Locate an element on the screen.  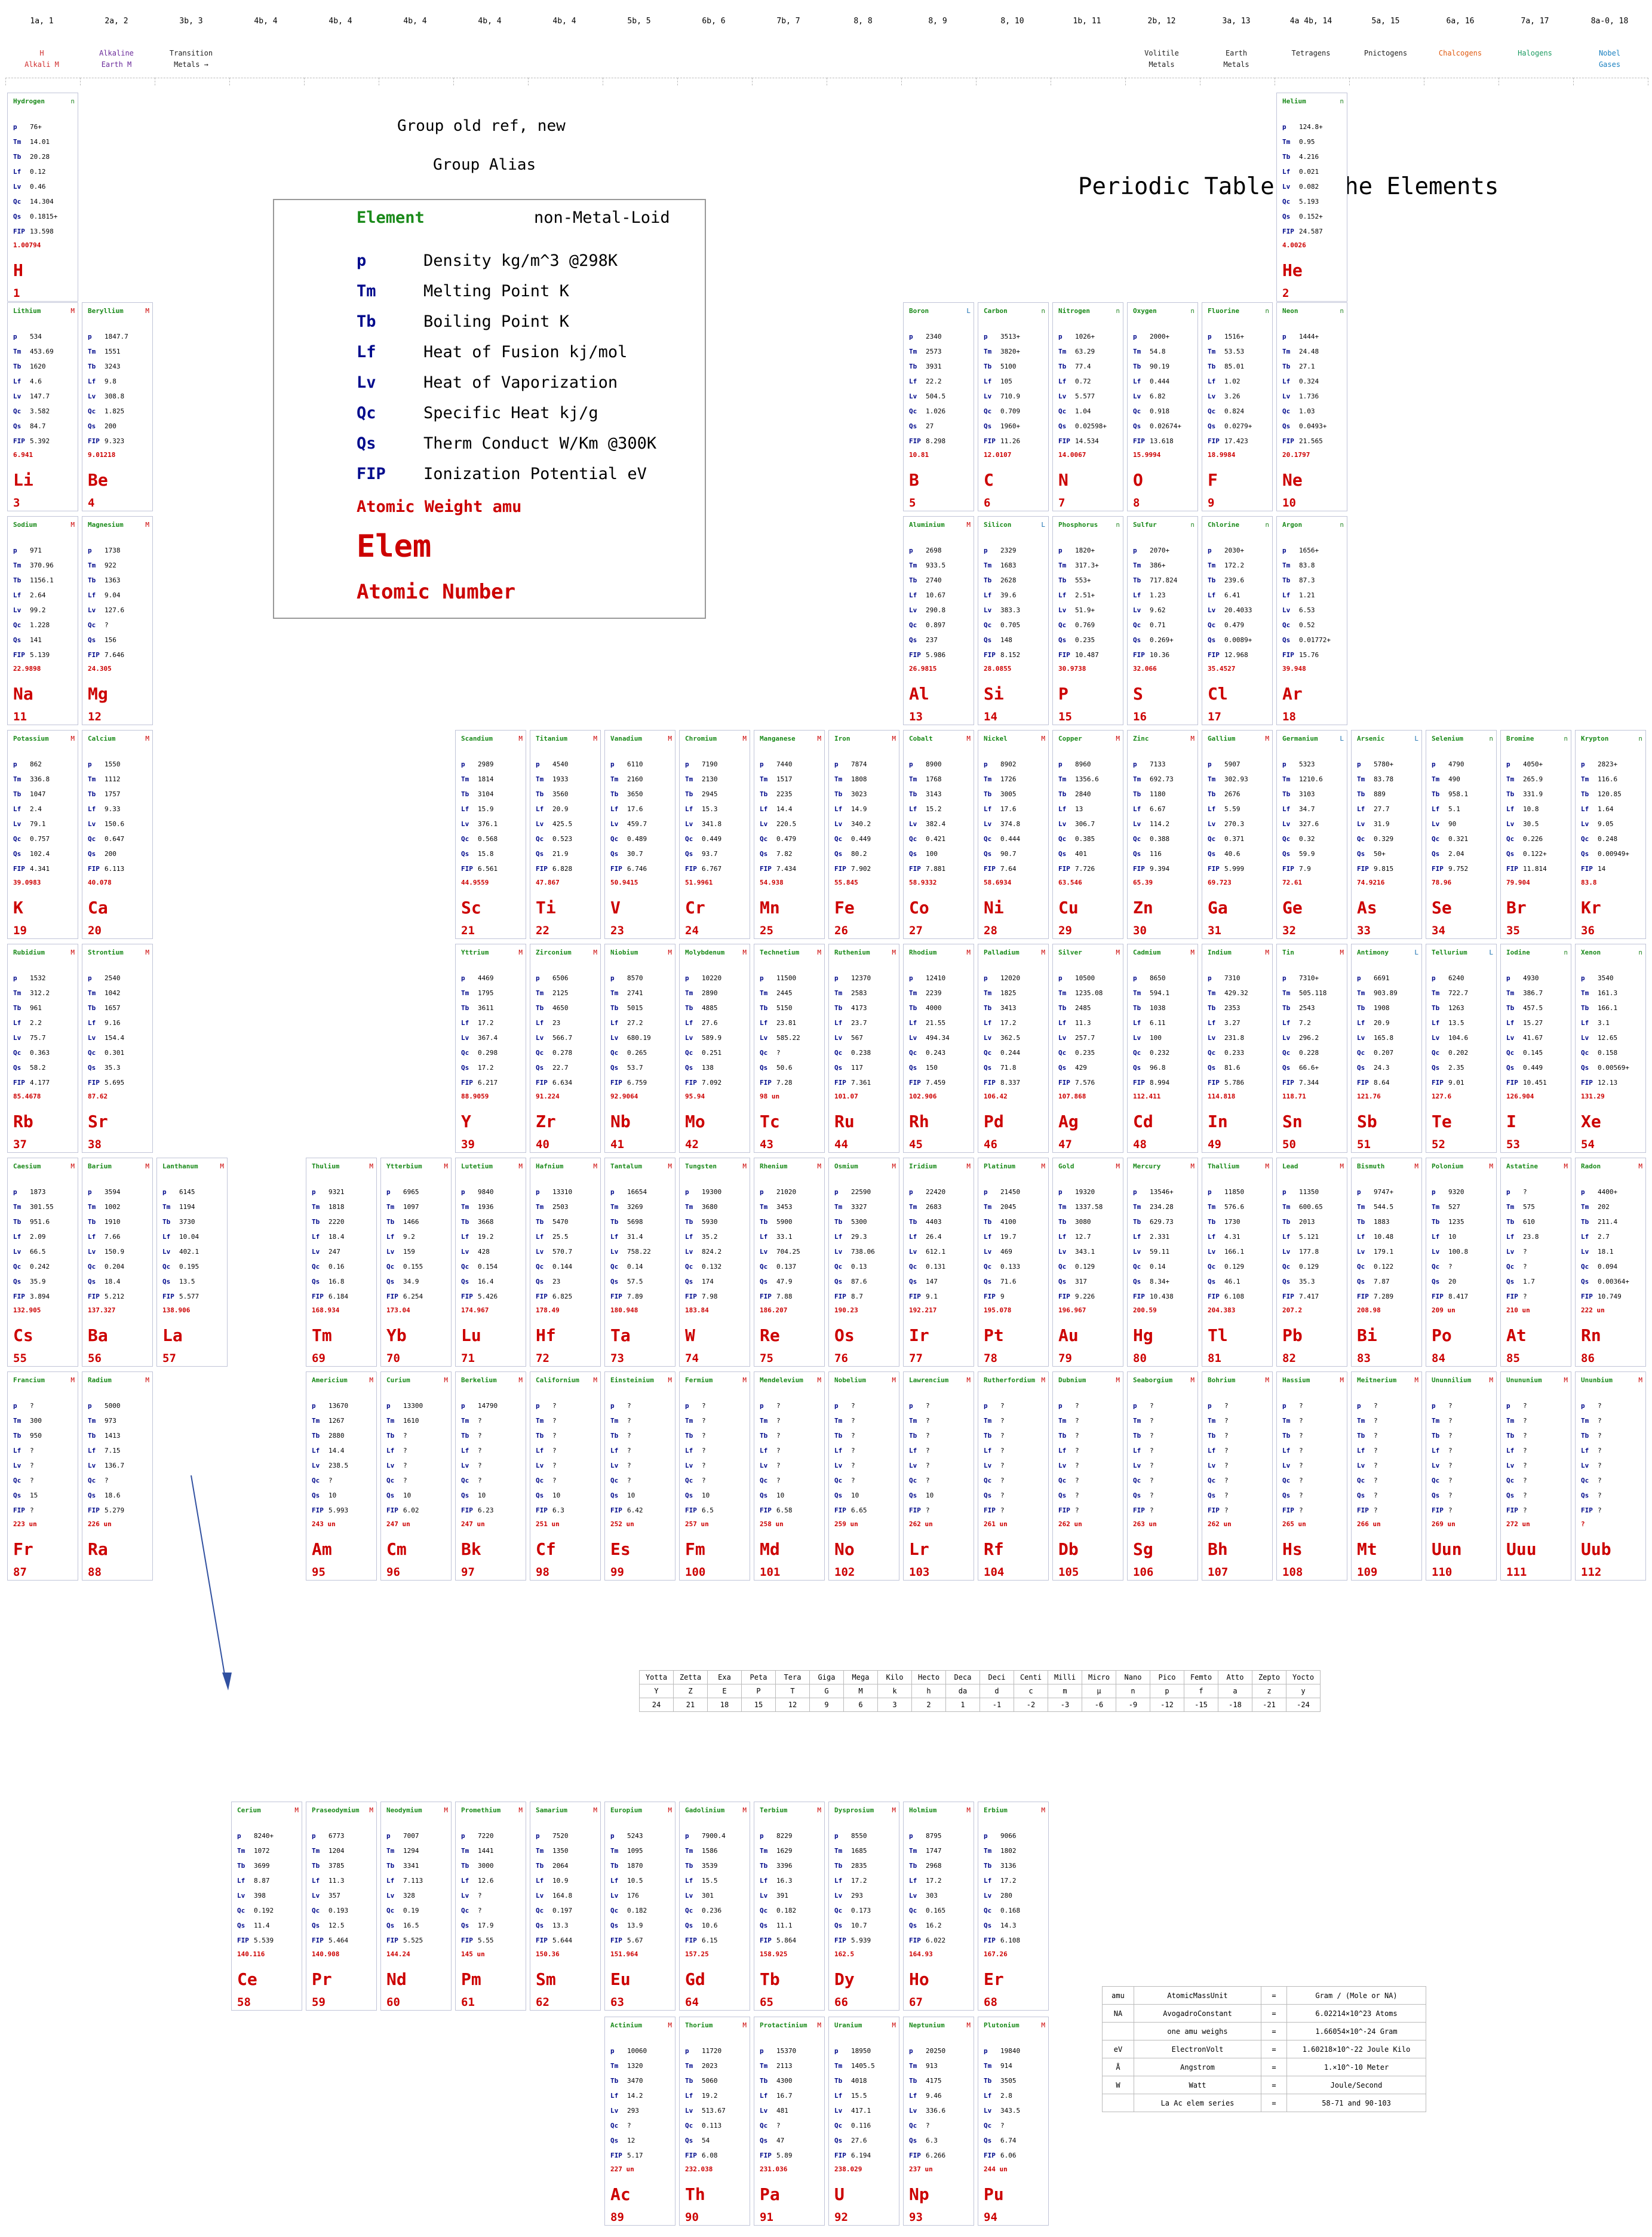
property-value: 0.757 is located at coordinates (40, 839).